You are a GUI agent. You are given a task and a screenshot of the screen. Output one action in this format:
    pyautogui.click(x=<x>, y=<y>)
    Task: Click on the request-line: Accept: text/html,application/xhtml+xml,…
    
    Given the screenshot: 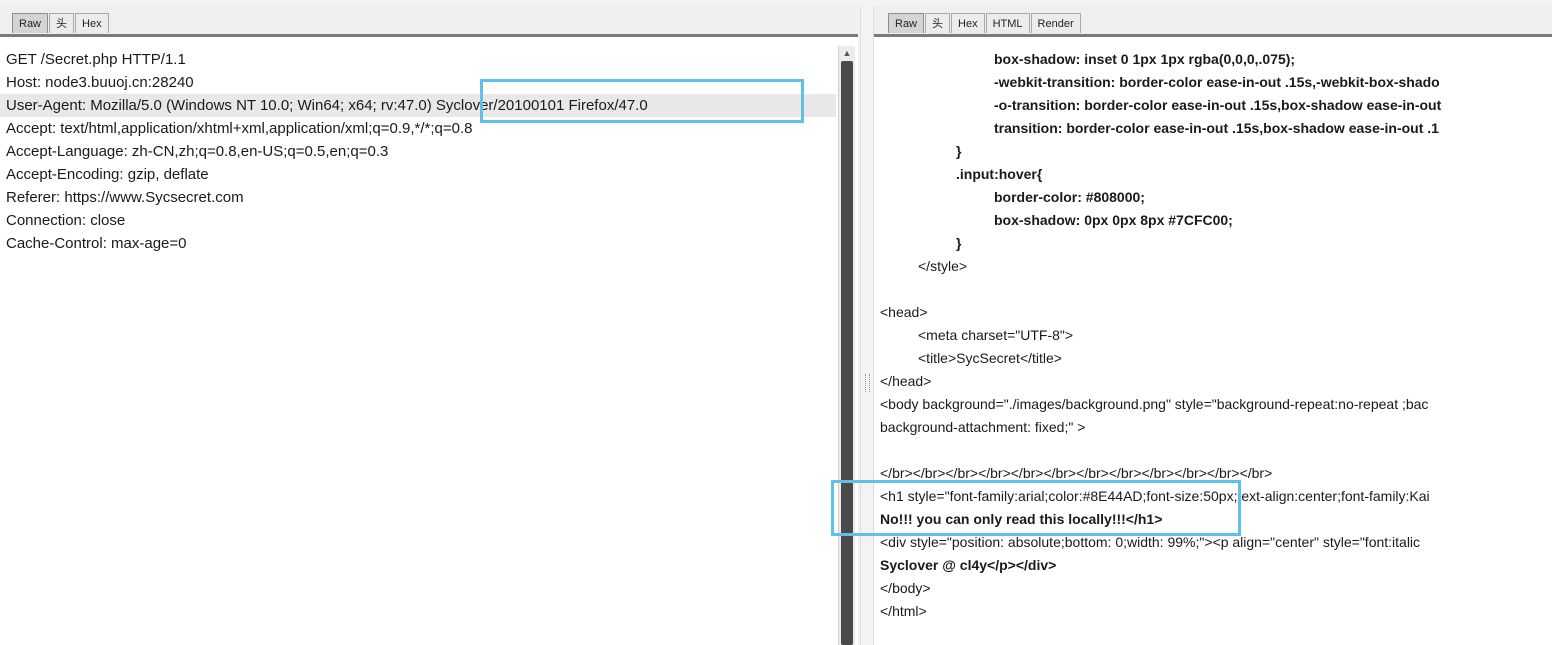 What is the action you would take?
    pyautogui.click(x=239, y=128)
    